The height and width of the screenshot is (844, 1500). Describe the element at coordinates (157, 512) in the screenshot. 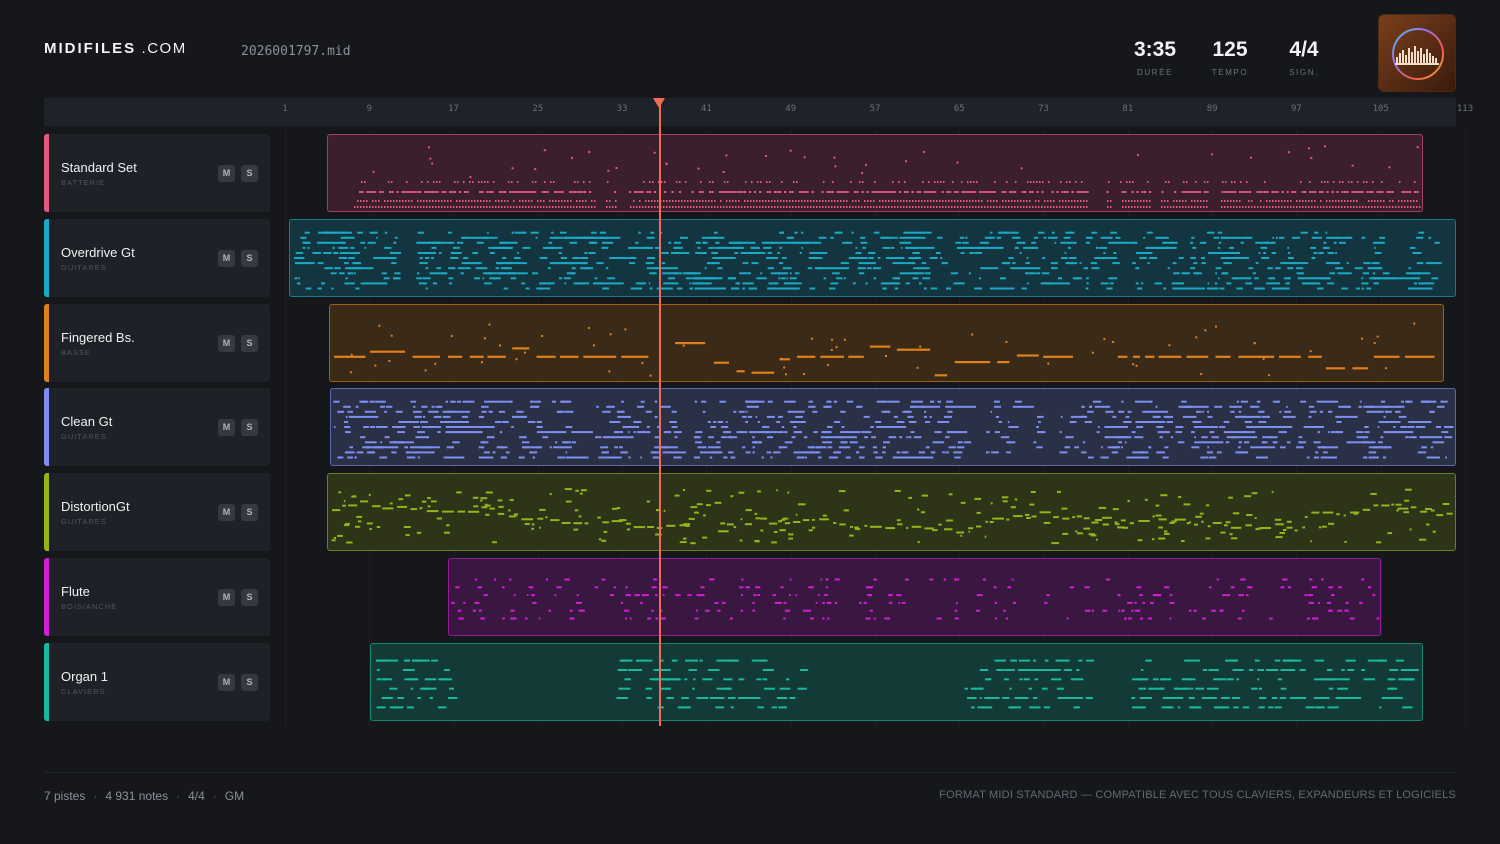

I see `track-header: DistortionGt GUITARES M S` at that location.